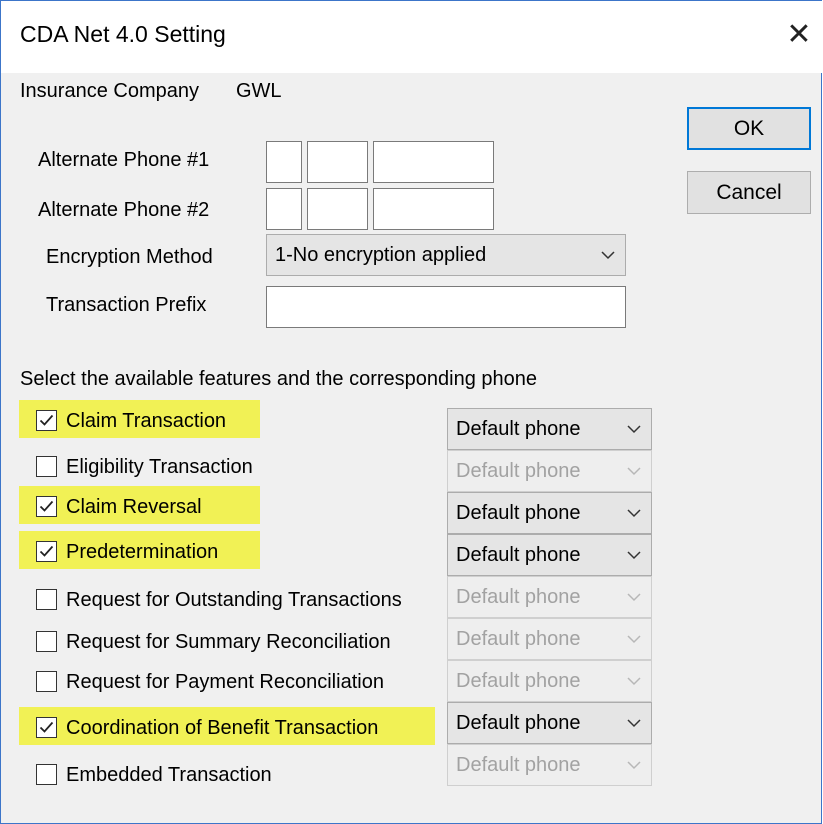 The image size is (823, 824). I want to click on feature-label: Request for Summary Reconciliation, so click(228, 642).